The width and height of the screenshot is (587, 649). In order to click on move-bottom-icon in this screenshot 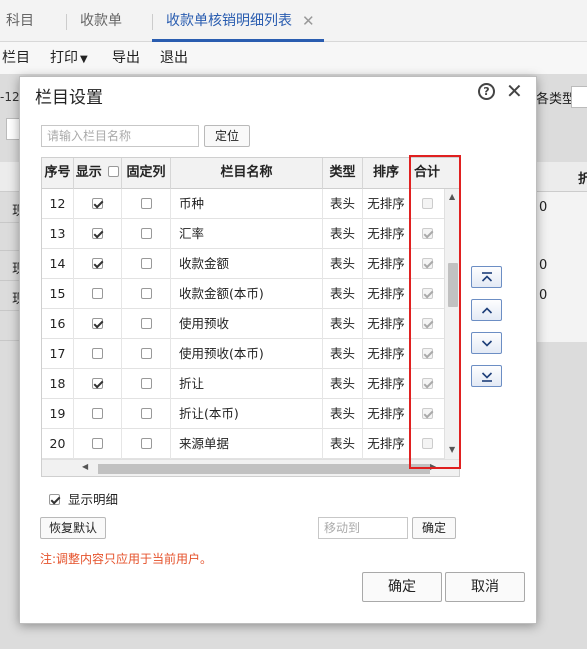, I will do `click(486, 377)`.